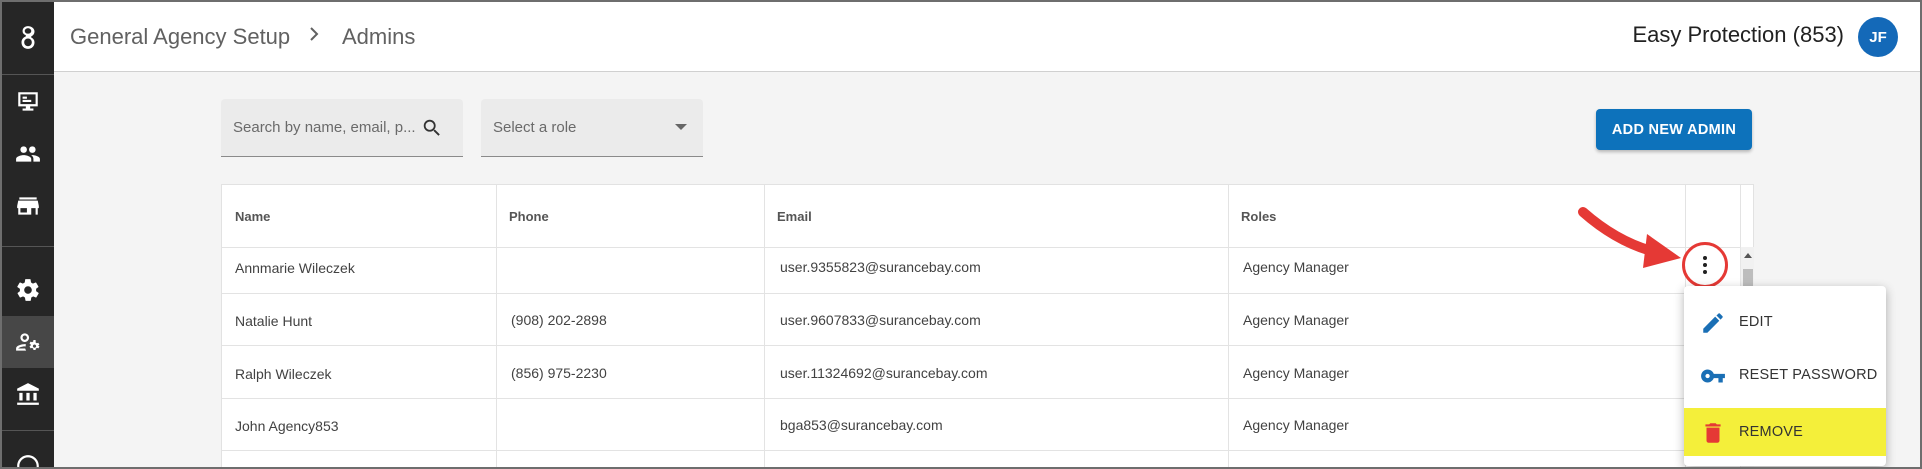 The width and height of the screenshot is (1922, 469). I want to click on user-settings-icon, so click(28, 342).